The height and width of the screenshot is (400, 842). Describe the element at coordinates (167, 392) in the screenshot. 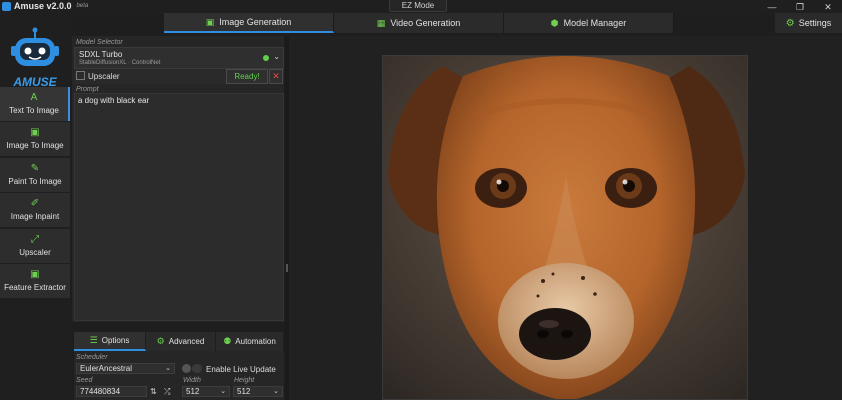

I see `shuffle-icon: ⤮` at that location.